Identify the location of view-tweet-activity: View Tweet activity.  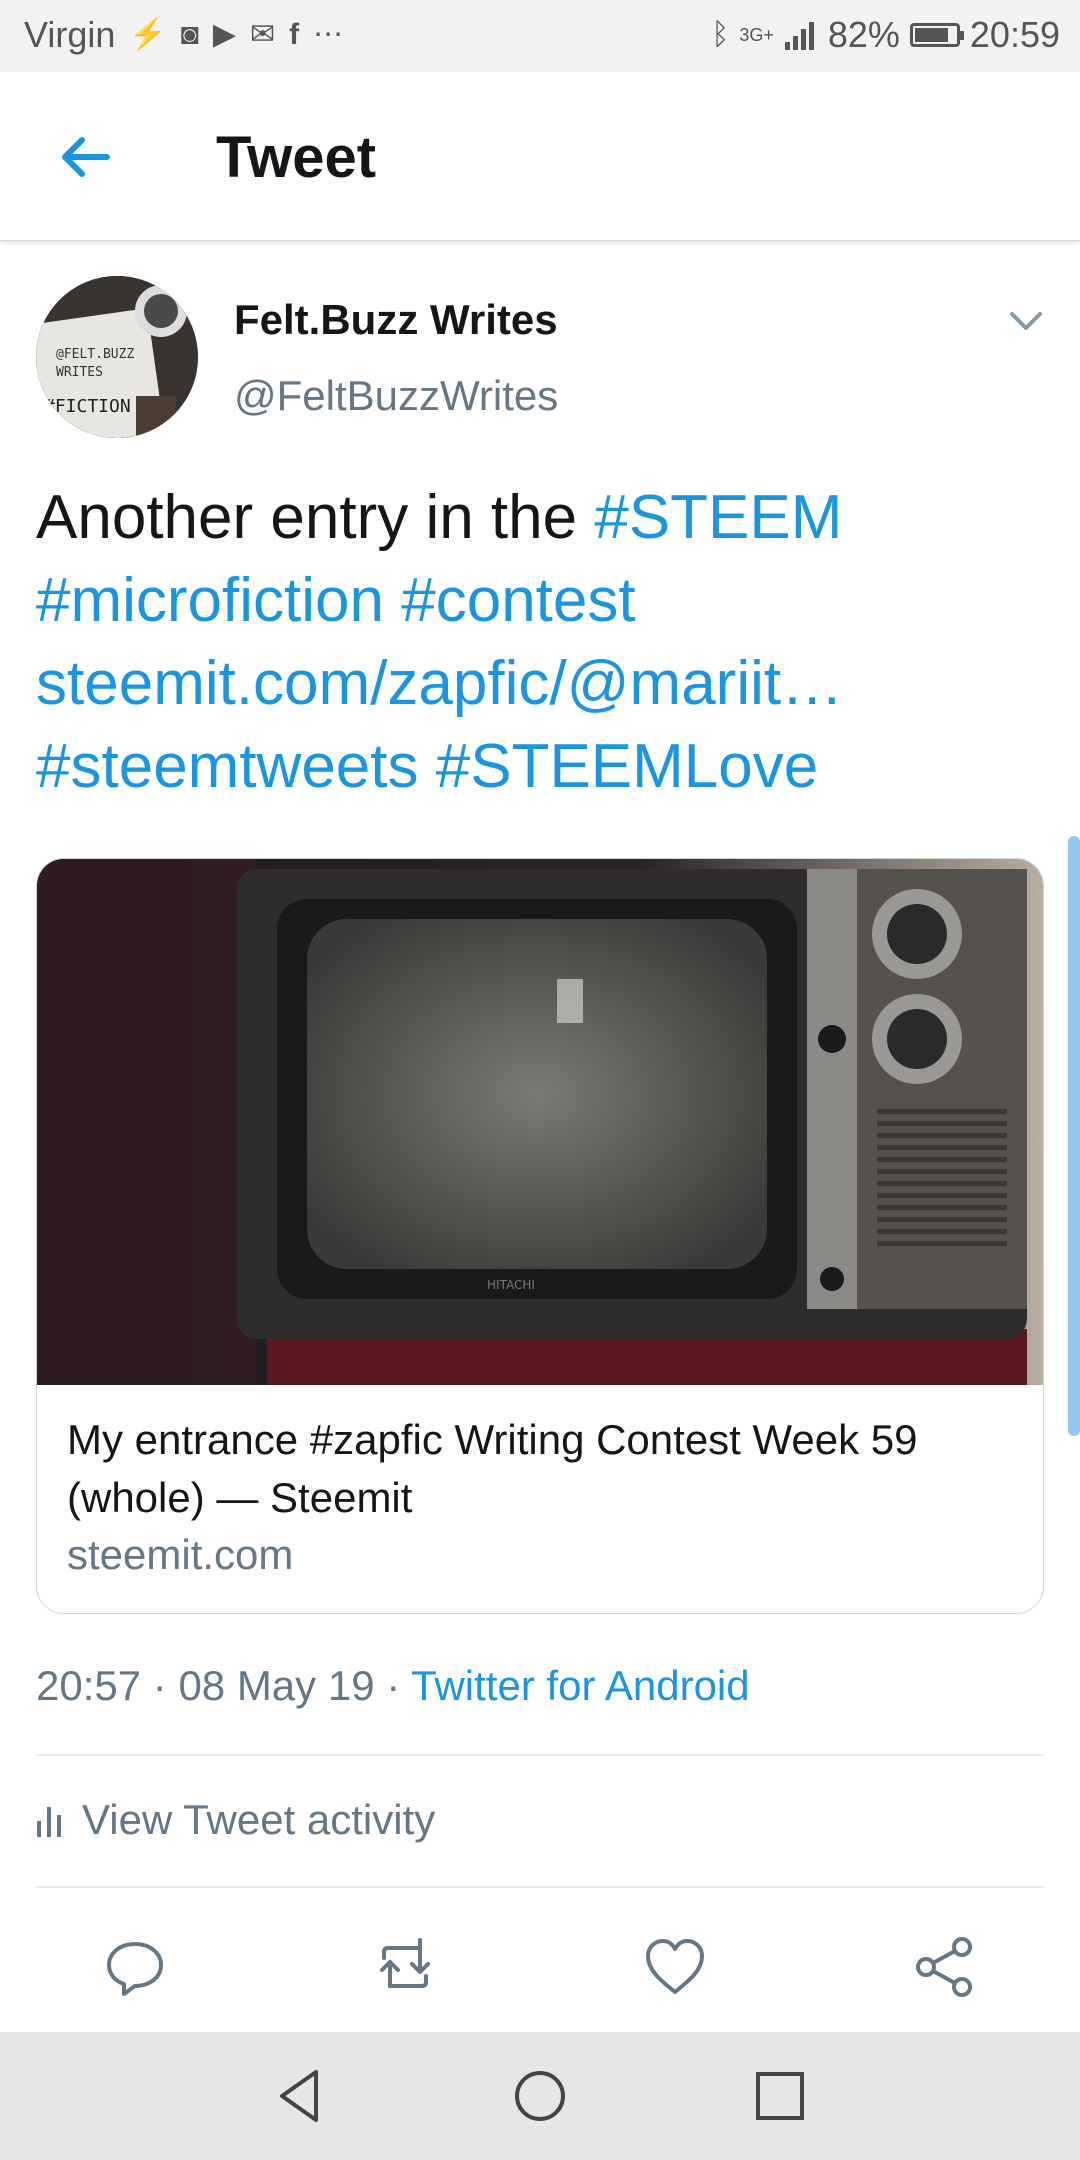
(235, 1820).